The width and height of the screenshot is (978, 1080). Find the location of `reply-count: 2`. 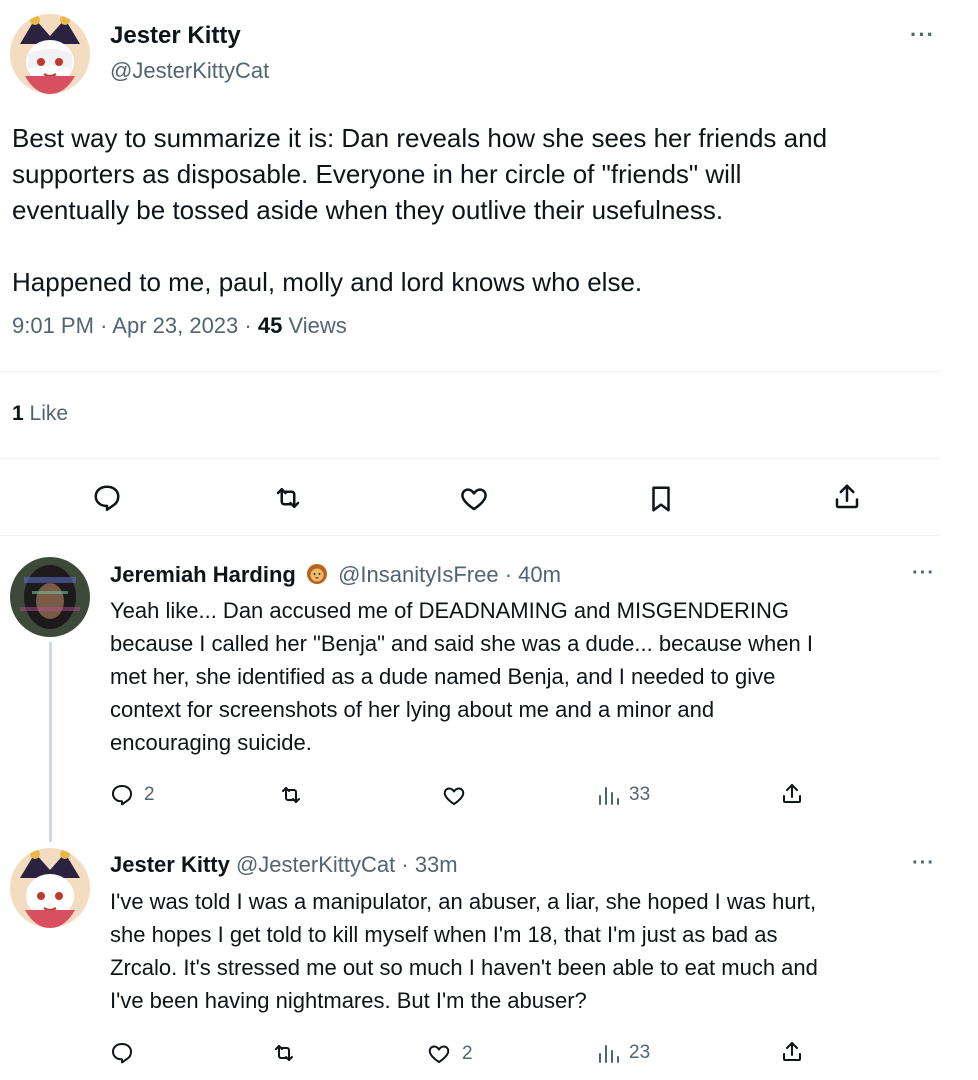

reply-count: 2 is located at coordinates (149, 794).